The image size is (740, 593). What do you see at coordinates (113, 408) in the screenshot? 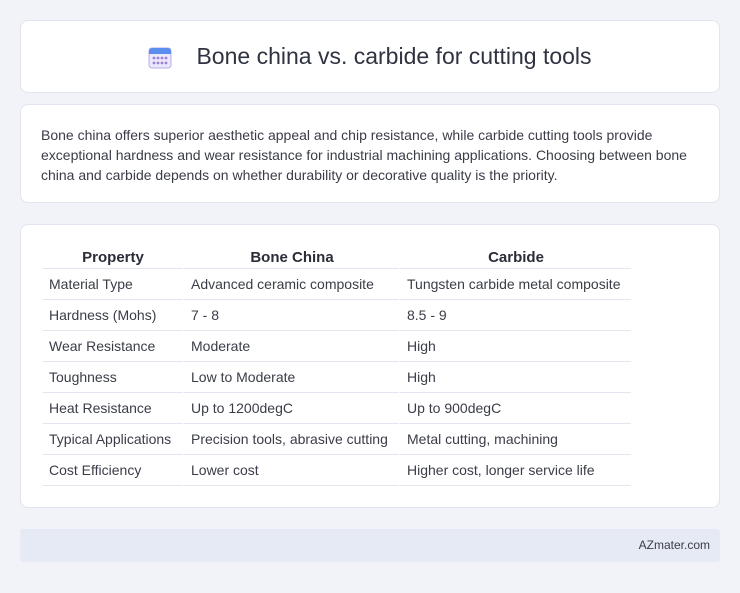
I see `property-cell: Heat Resistance` at bounding box center [113, 408].